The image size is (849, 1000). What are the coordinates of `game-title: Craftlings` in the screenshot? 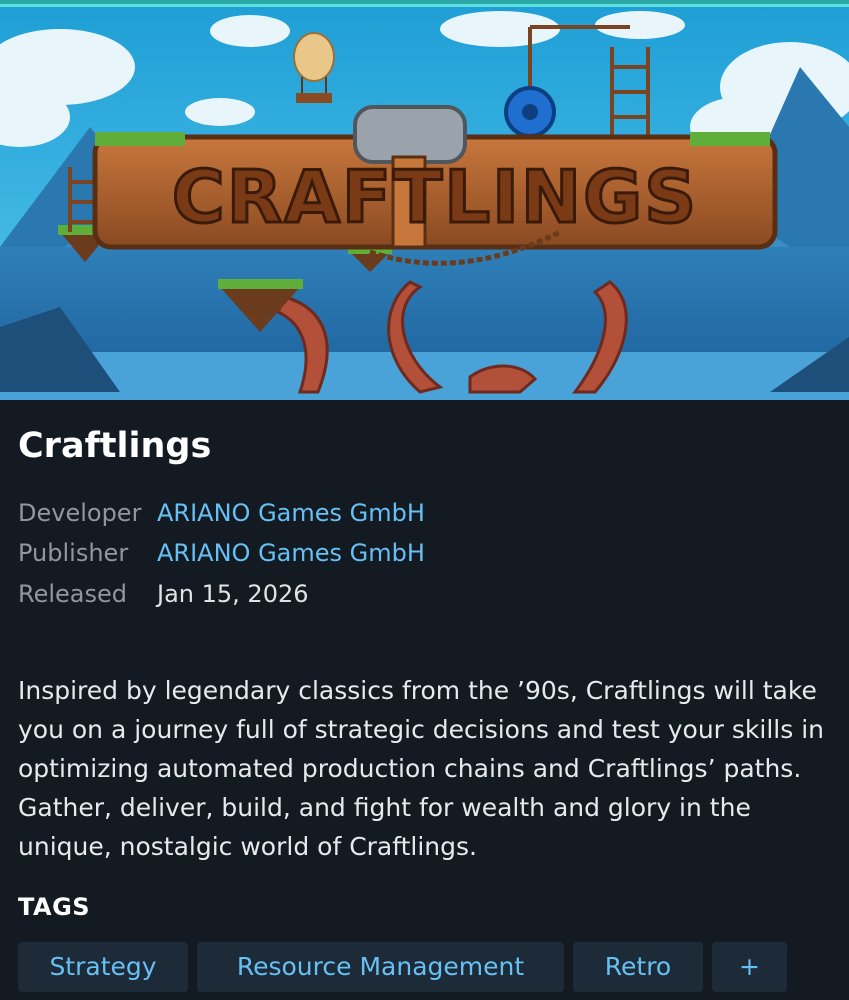 It's located at (115, 446).